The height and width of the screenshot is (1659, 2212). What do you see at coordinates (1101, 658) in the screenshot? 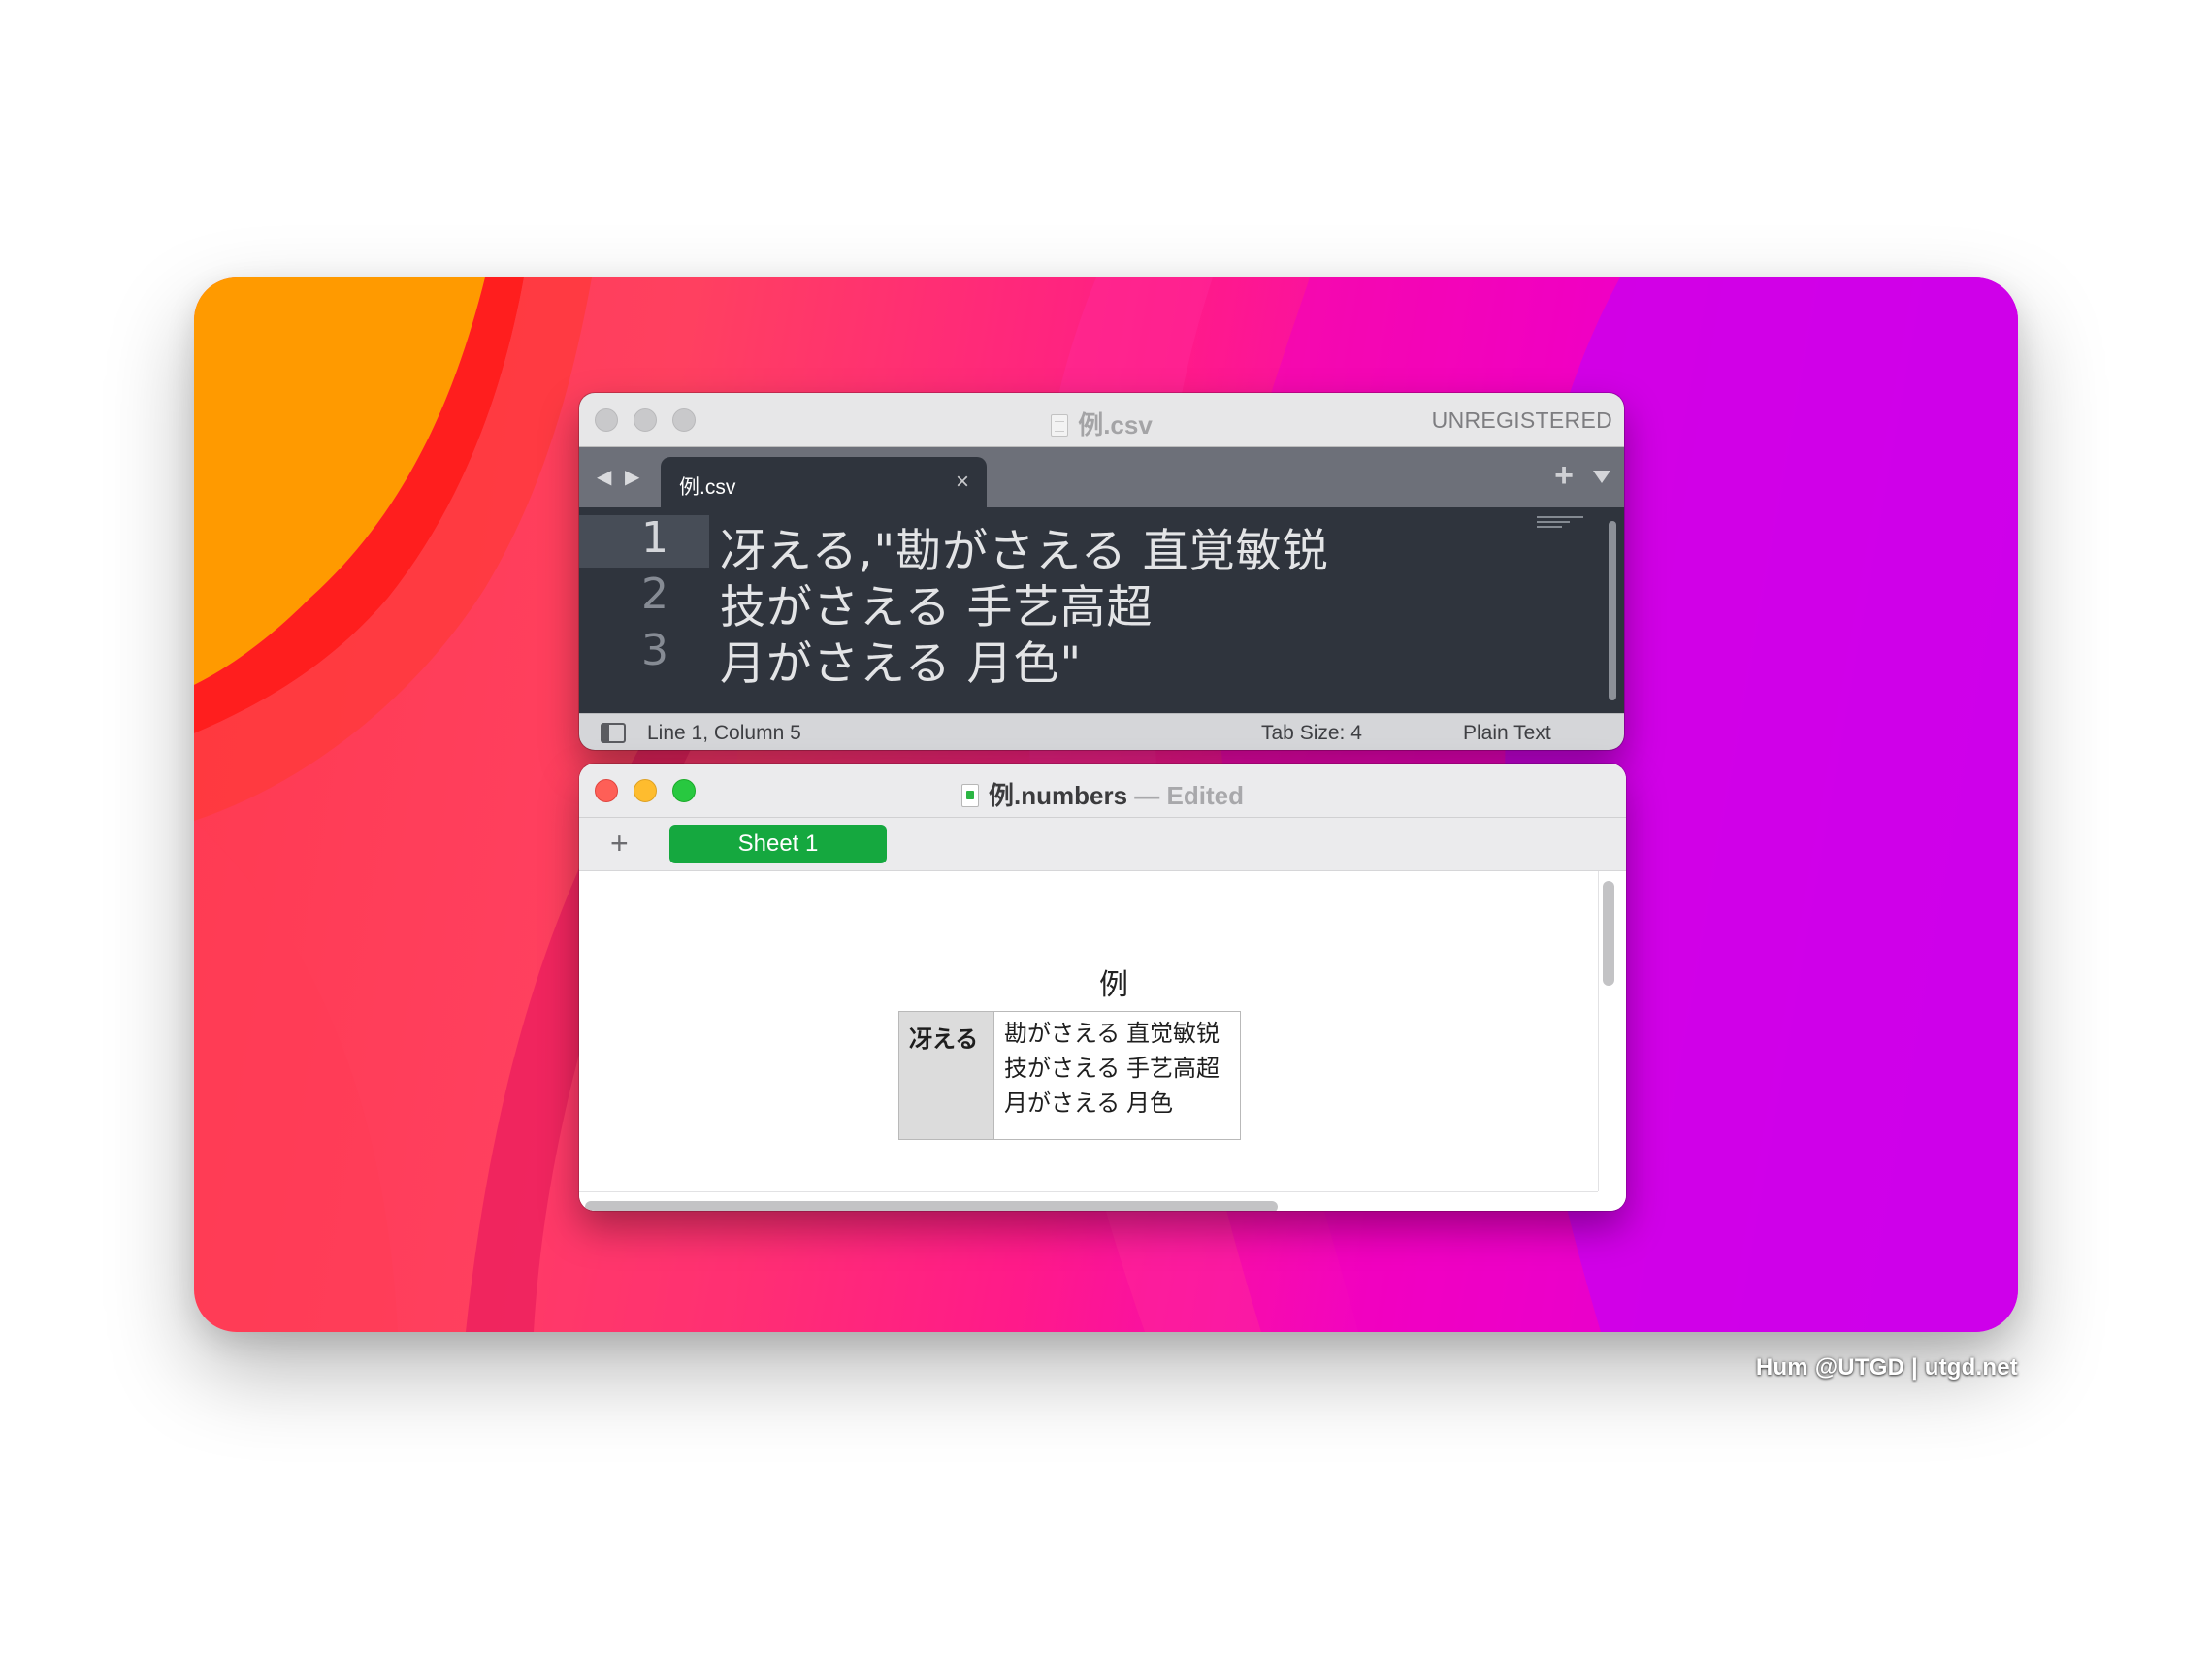
I see `code-line: 3 月がさえる 月色"` at bounding box center [1101, 658].